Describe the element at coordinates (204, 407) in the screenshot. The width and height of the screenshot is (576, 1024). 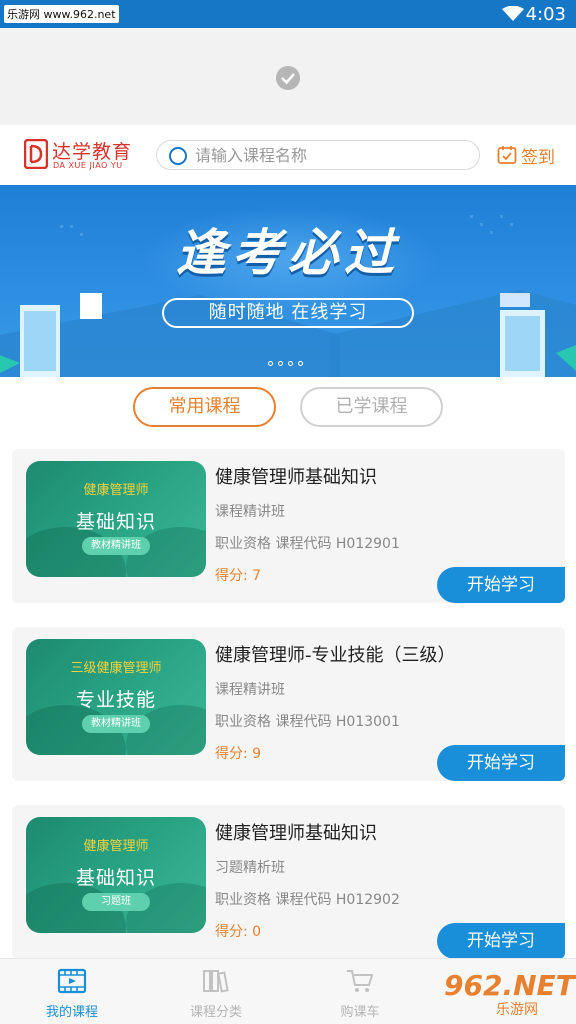
I see `tab-common-courses: 常用课程` at that location.